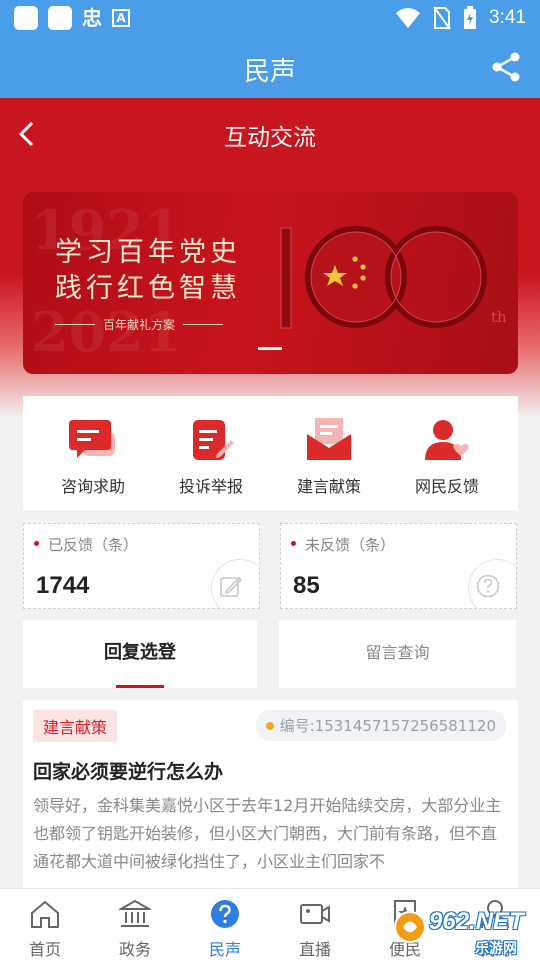  What do you see at coordinates (270, 18) in the screenshot?
I see `status-bar: 忠 A 3:41` at bounding box center [270, 18].